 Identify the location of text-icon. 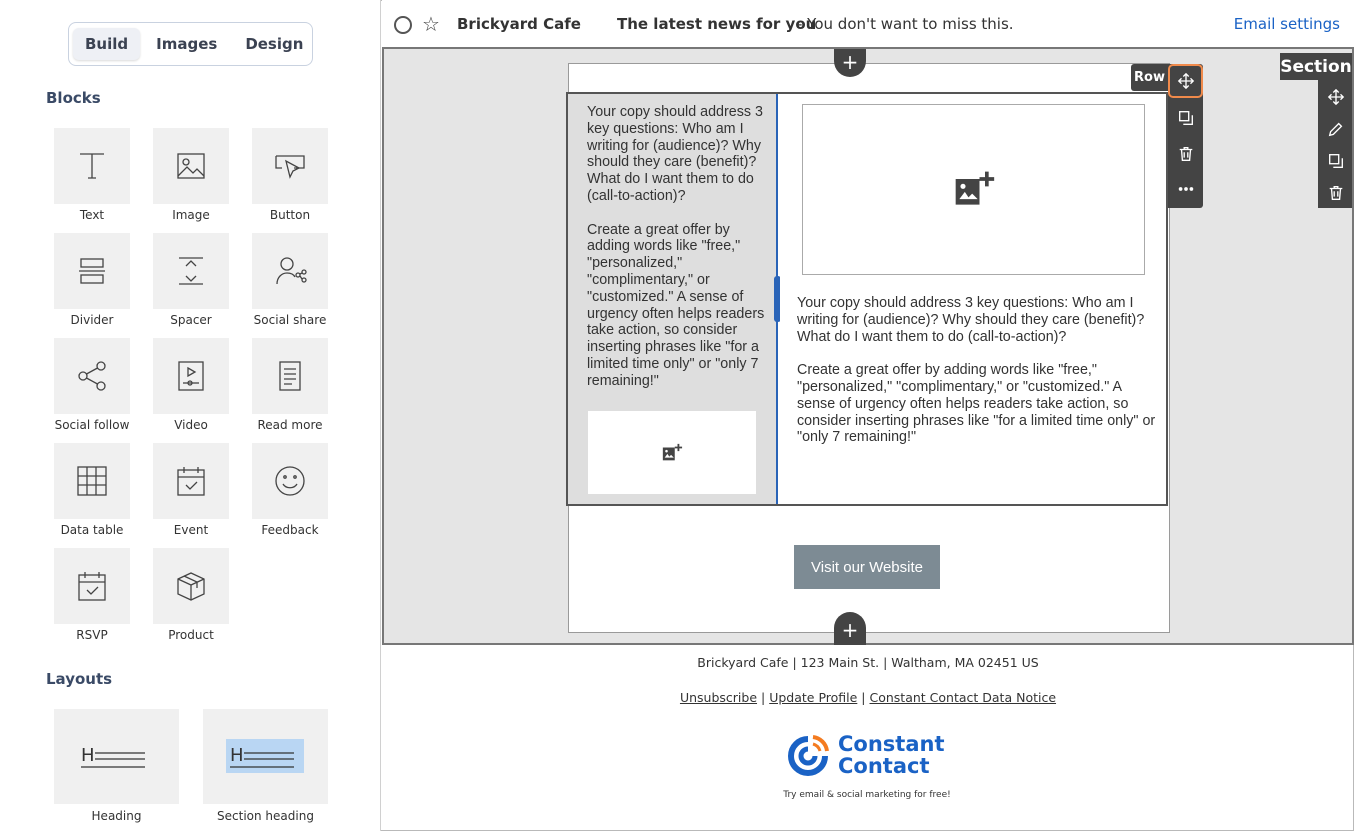
(92, 166).